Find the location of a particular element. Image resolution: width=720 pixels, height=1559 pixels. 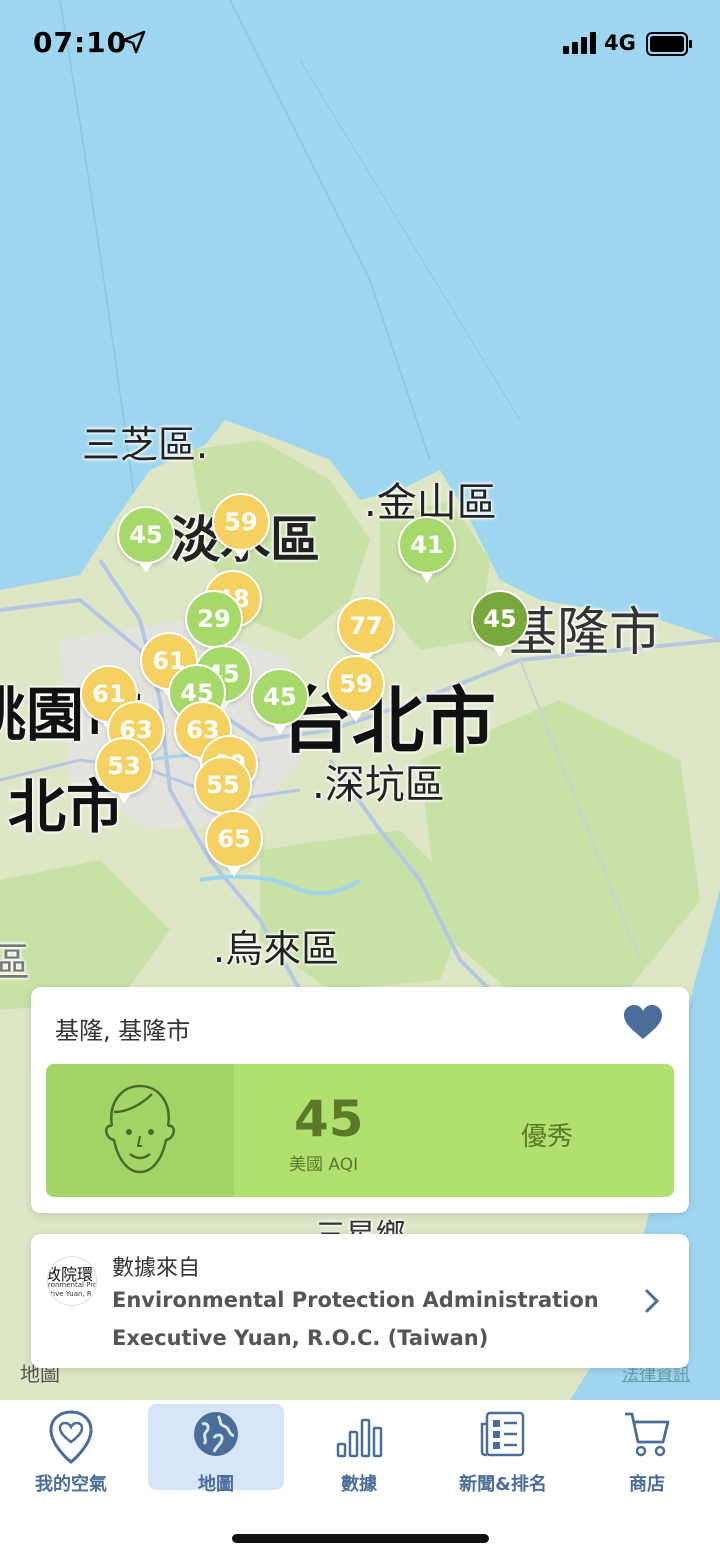

aqi-pin: 65 is located at coordinates (234, 843).